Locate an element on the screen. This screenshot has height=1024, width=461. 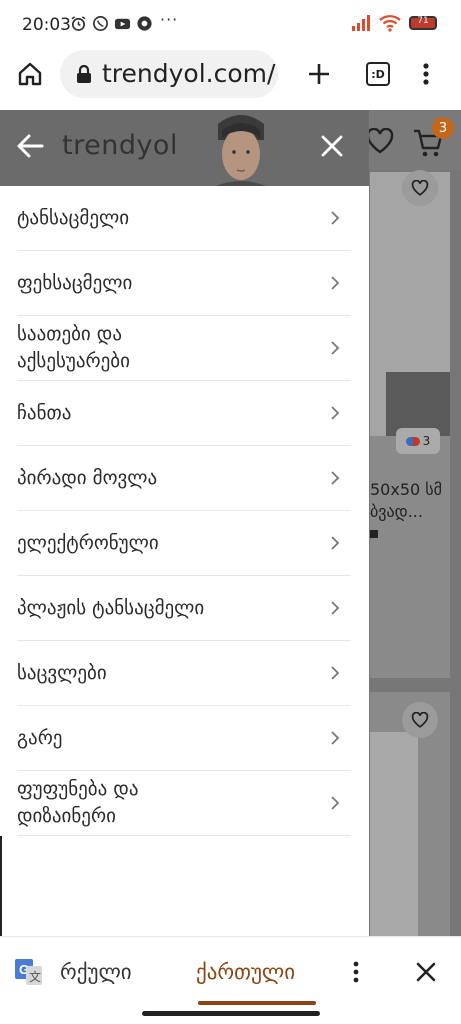
category-label: ტანსაცმელი is located at coordinates (73, 217).